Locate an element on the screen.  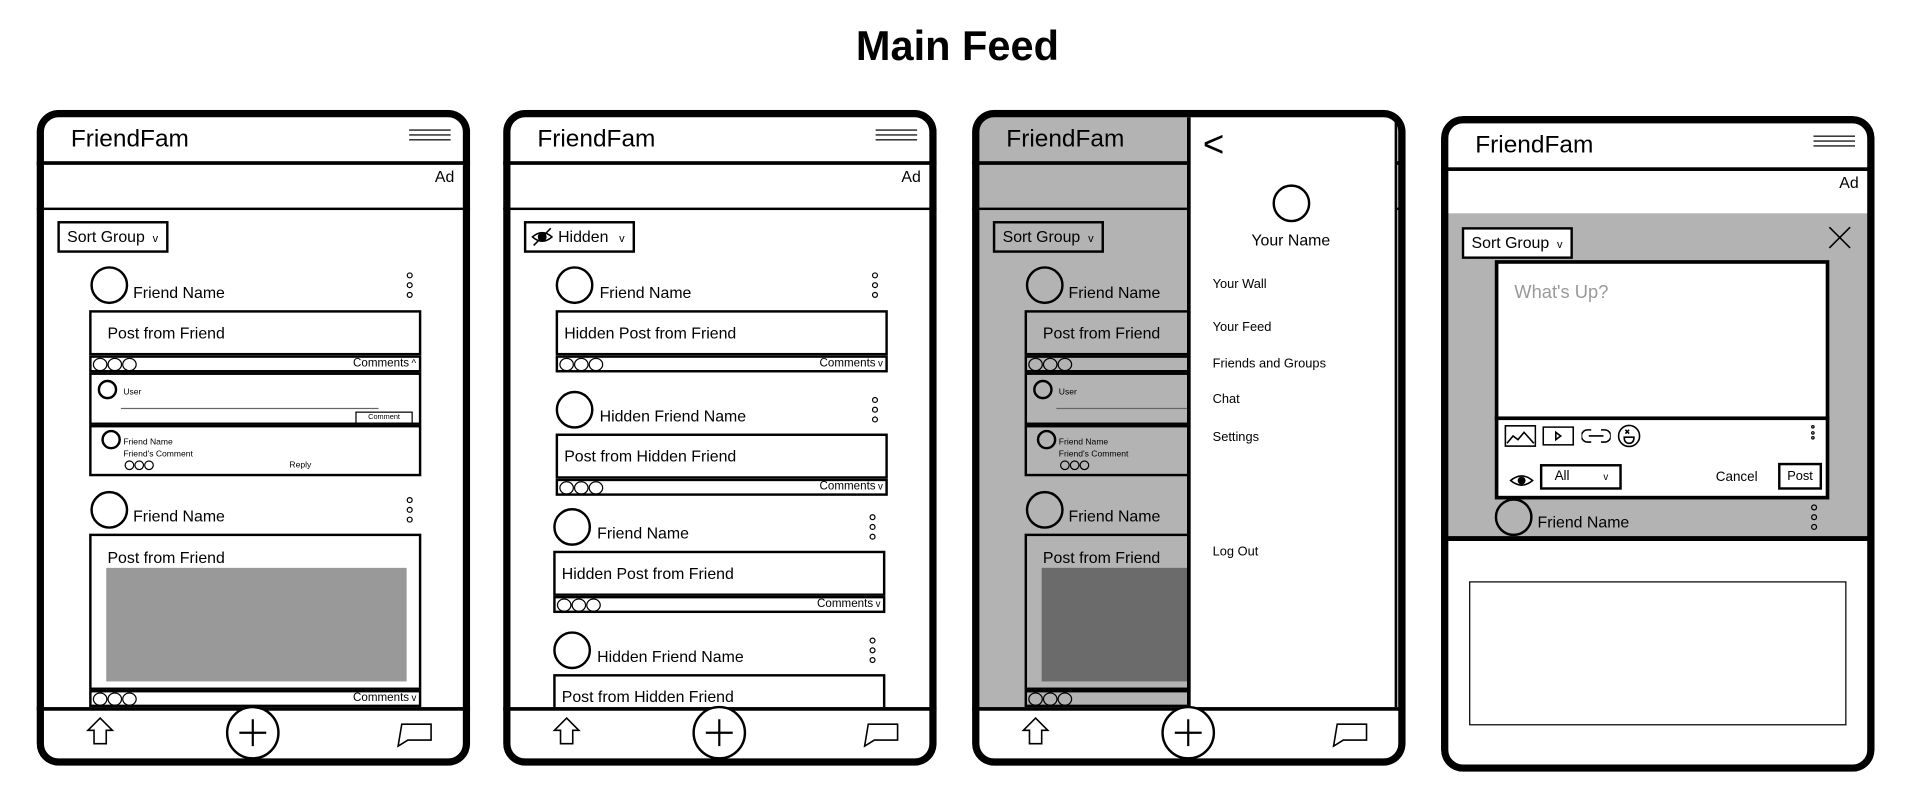
drawer-menu-item: Friends and Groups is located at coordinates (1269, 365).